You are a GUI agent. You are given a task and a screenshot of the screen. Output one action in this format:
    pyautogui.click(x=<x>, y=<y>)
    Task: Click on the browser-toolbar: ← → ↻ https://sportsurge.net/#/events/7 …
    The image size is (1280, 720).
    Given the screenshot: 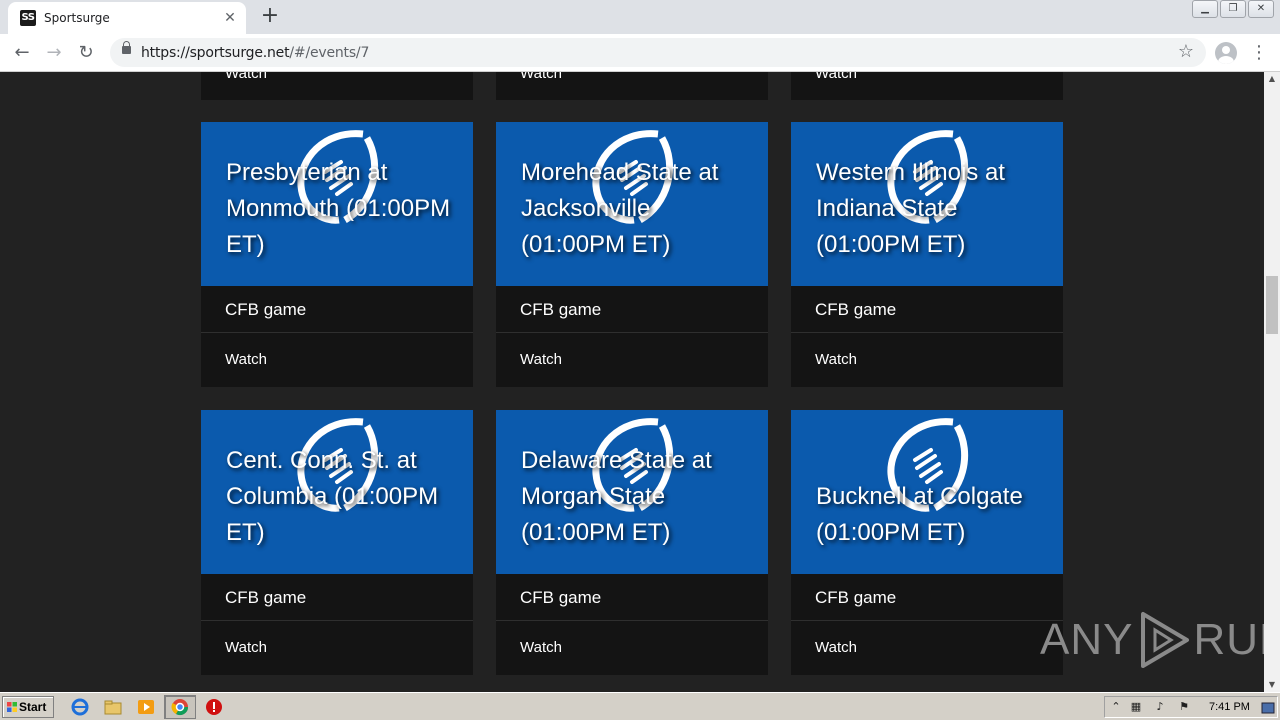 What is the action you would take?
    pyautogui.click(x=640, y=53)
    